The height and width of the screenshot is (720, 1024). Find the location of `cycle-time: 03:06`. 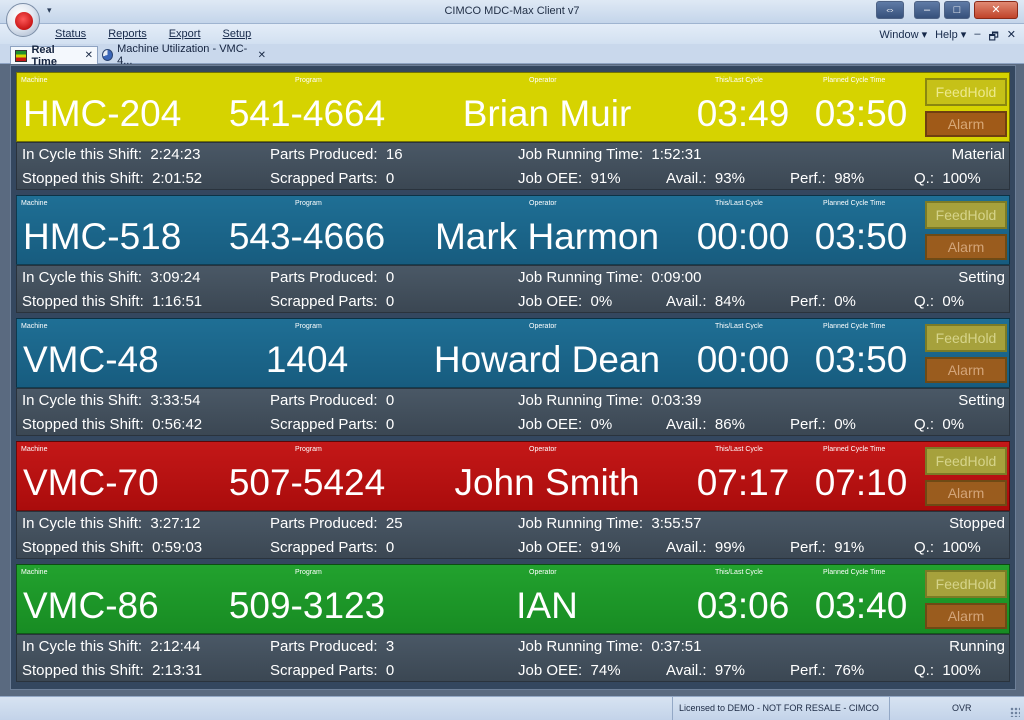

cycle-time: 03:06 is located at coordinates (743, 605).